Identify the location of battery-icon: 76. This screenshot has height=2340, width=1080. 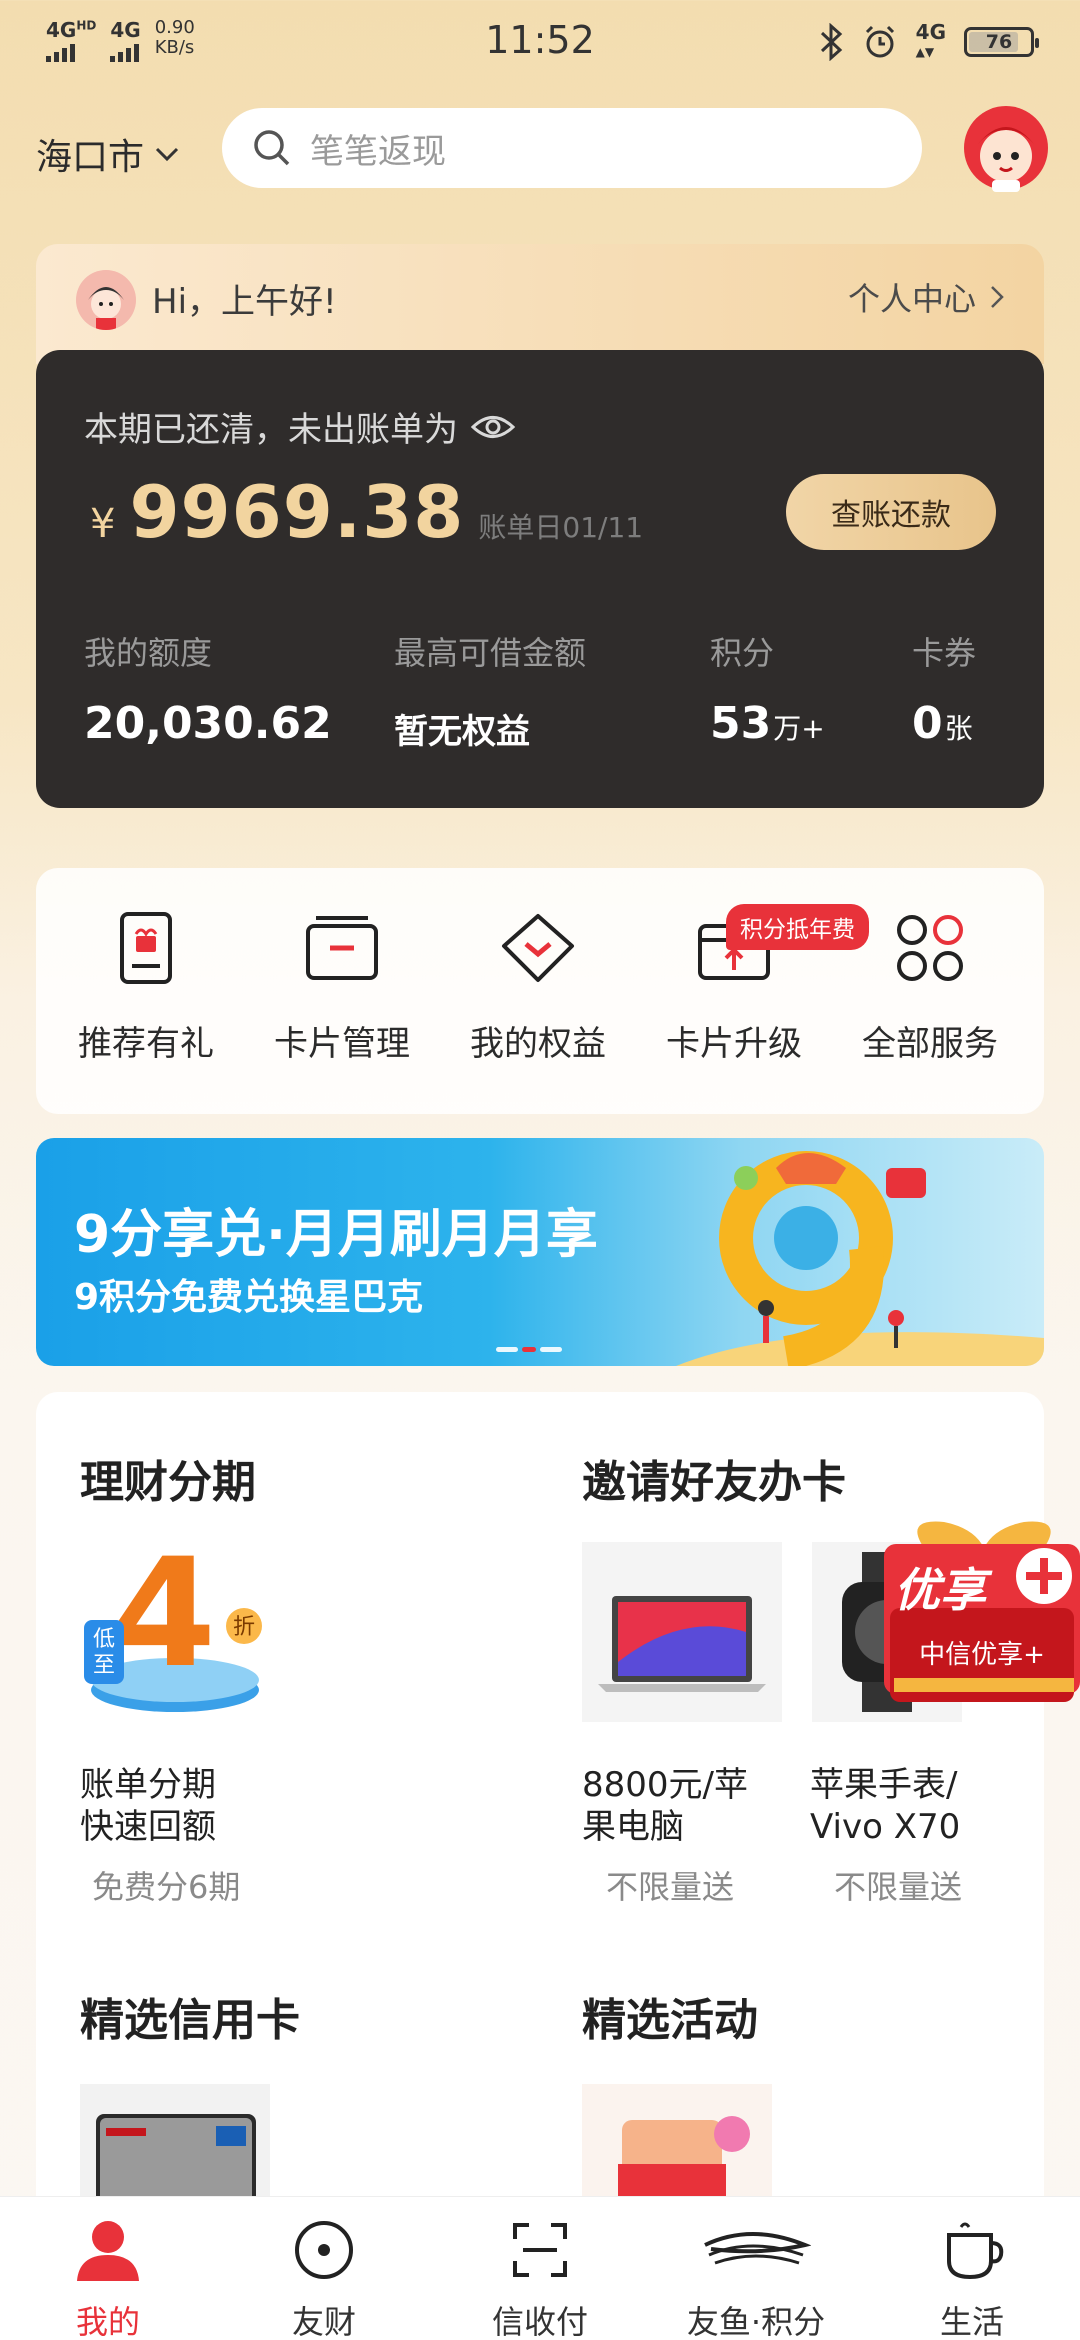
(1001, 42).